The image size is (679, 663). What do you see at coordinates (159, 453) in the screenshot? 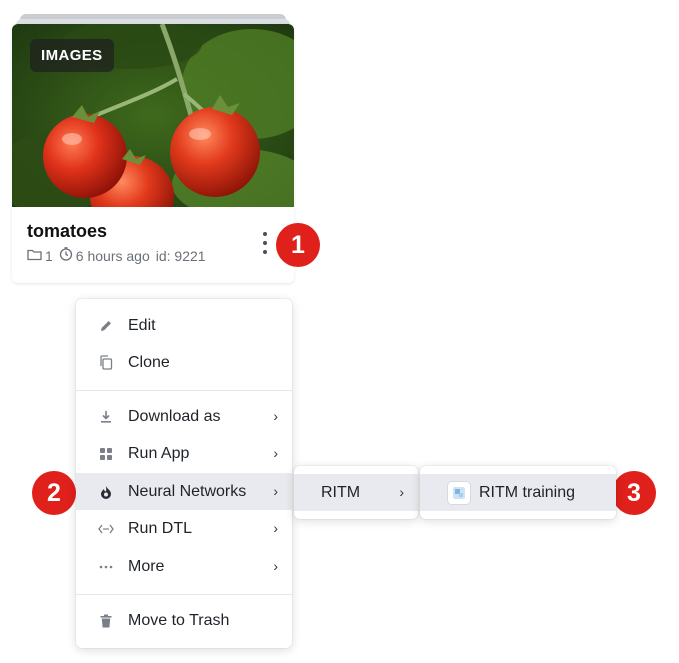
I see `menu-item-label: Run App` at bounding box center [159, 453].